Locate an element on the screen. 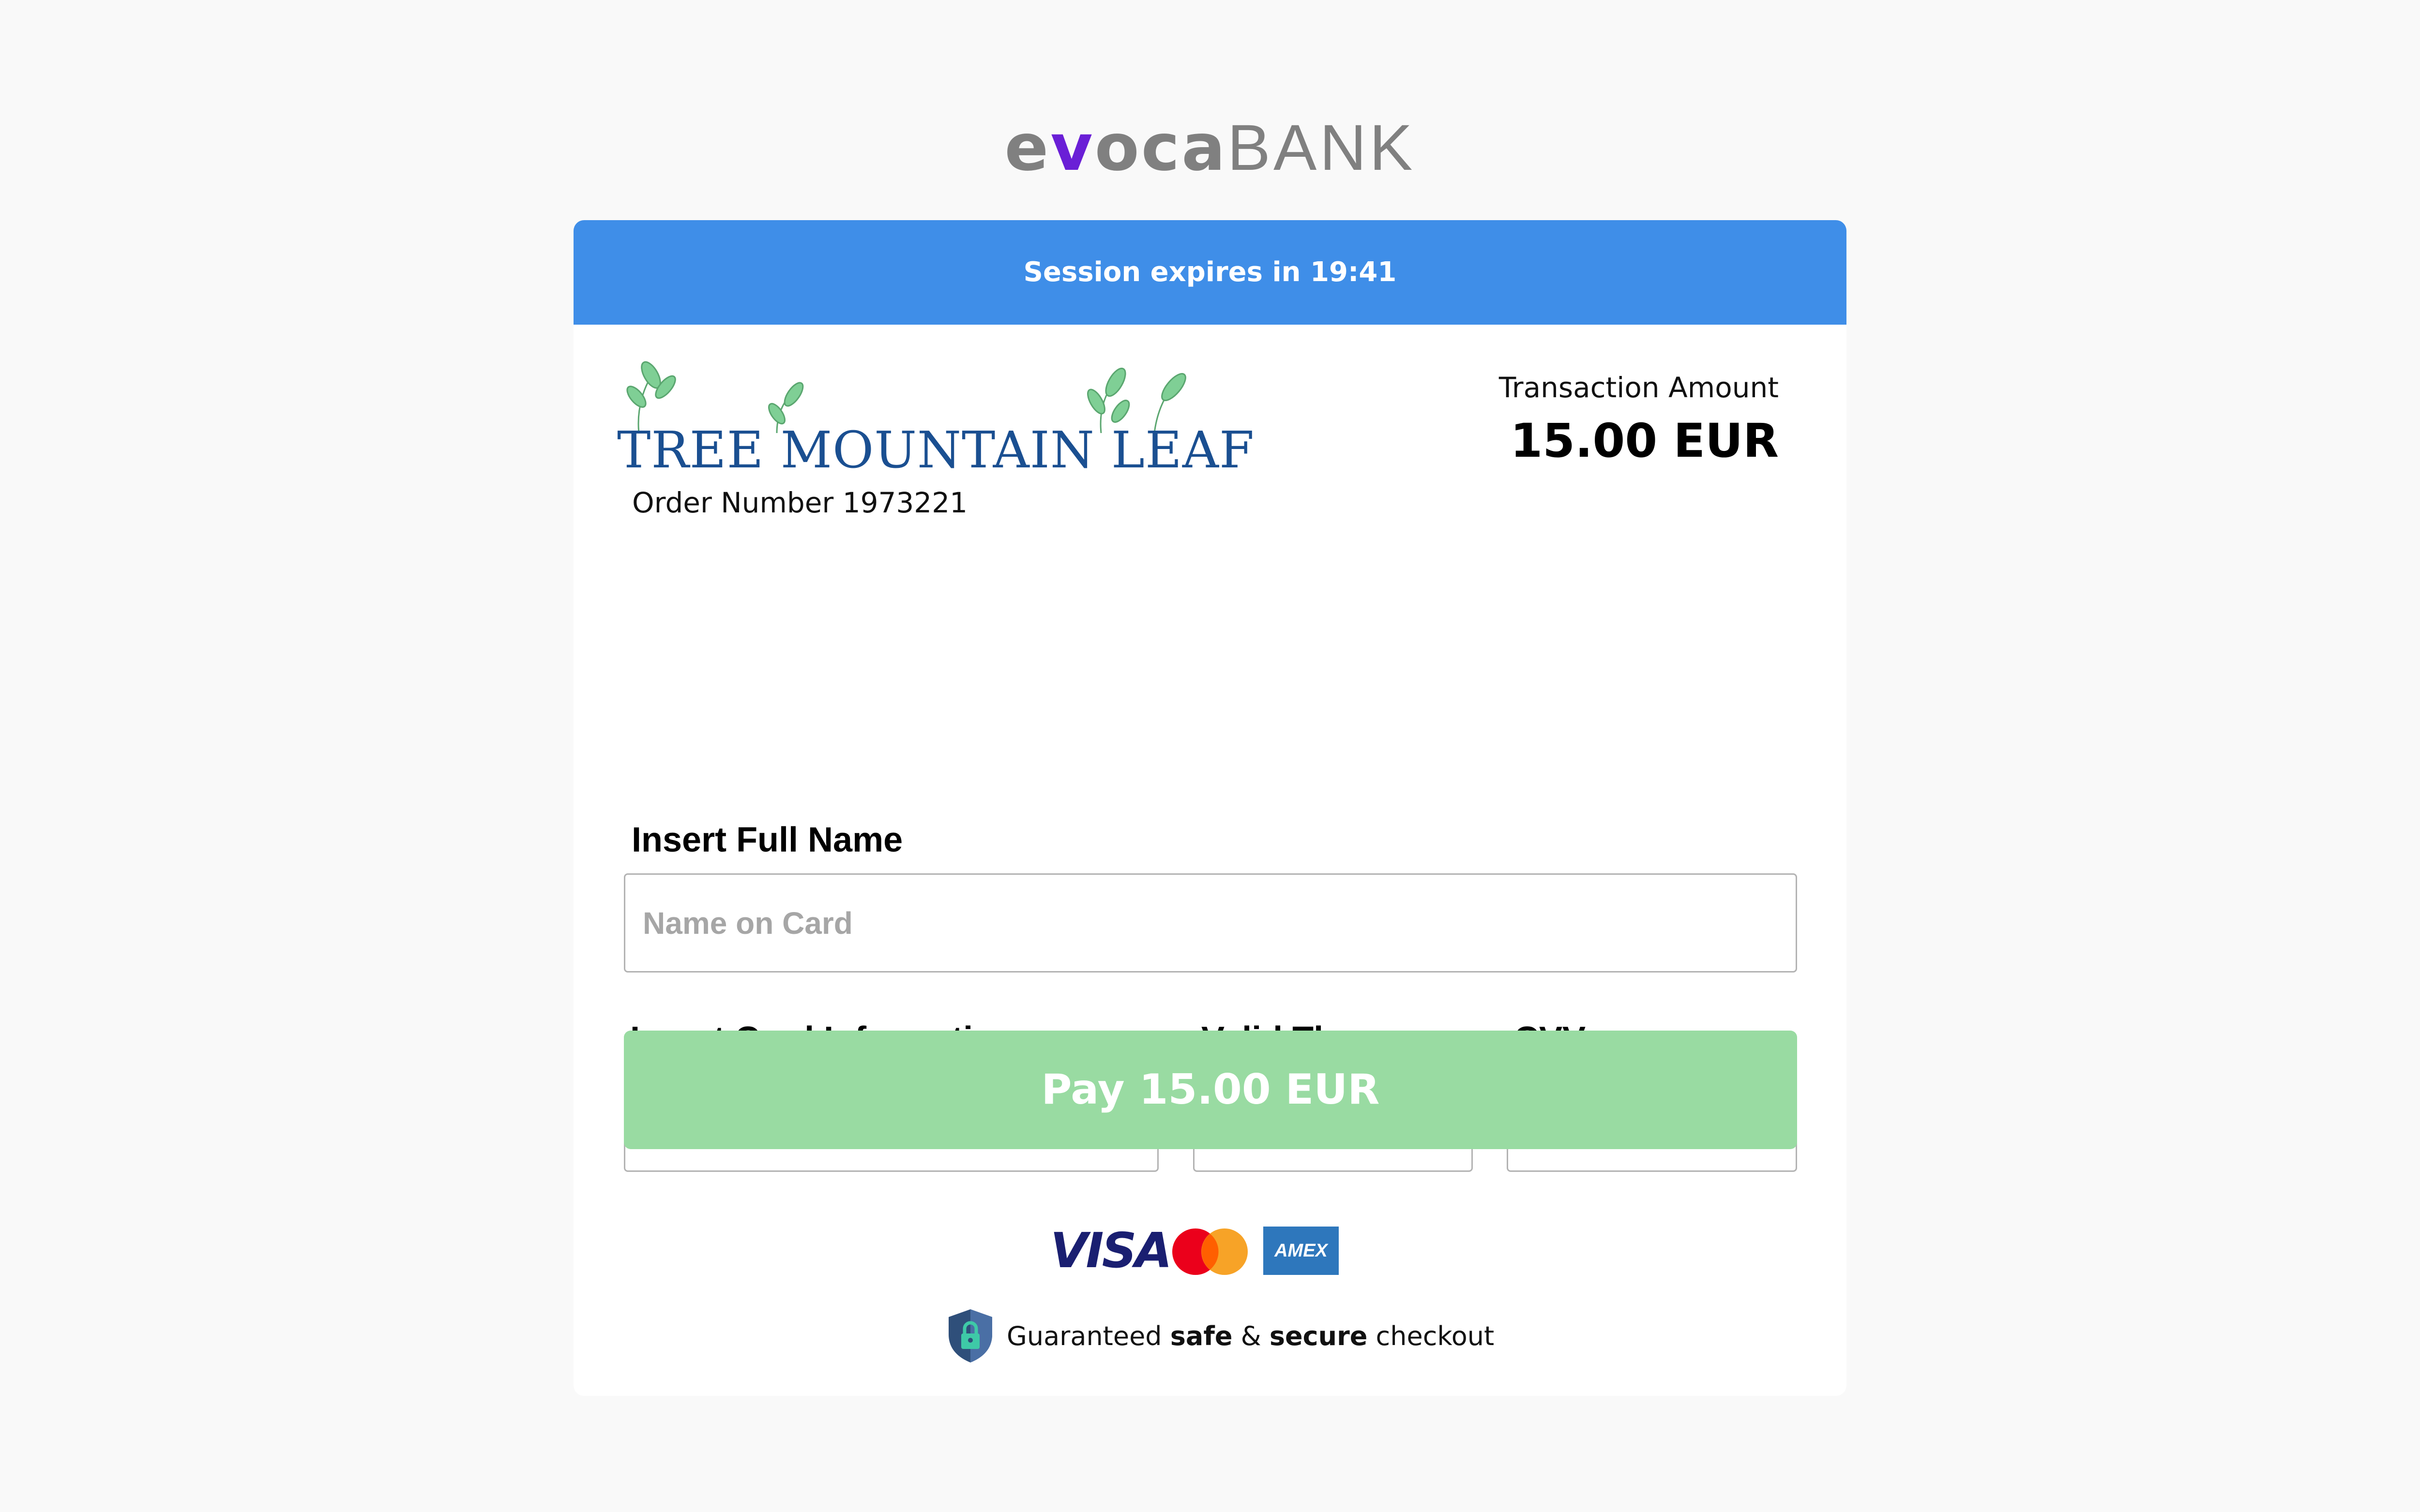 The width and height of the screenshot is (2420, 1512). visa-logo: VISA is located at coordinates (1111, 1250).